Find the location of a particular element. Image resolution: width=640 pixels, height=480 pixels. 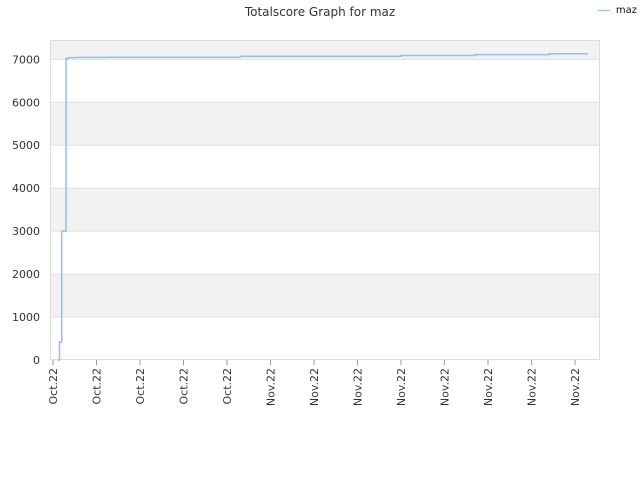

y-tick-label: 3000 is located at coordinates (26, 231).